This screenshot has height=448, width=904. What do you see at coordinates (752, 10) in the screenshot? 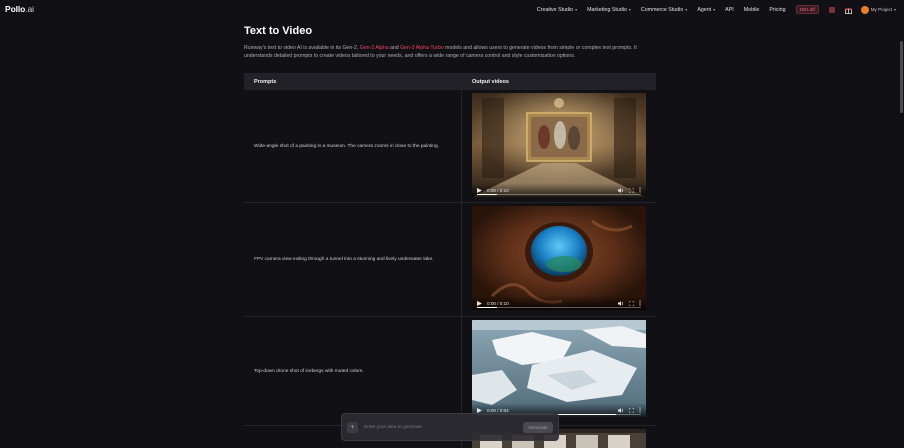
I see `nav-mobile: Mobile` at bounding box center [752, 10].